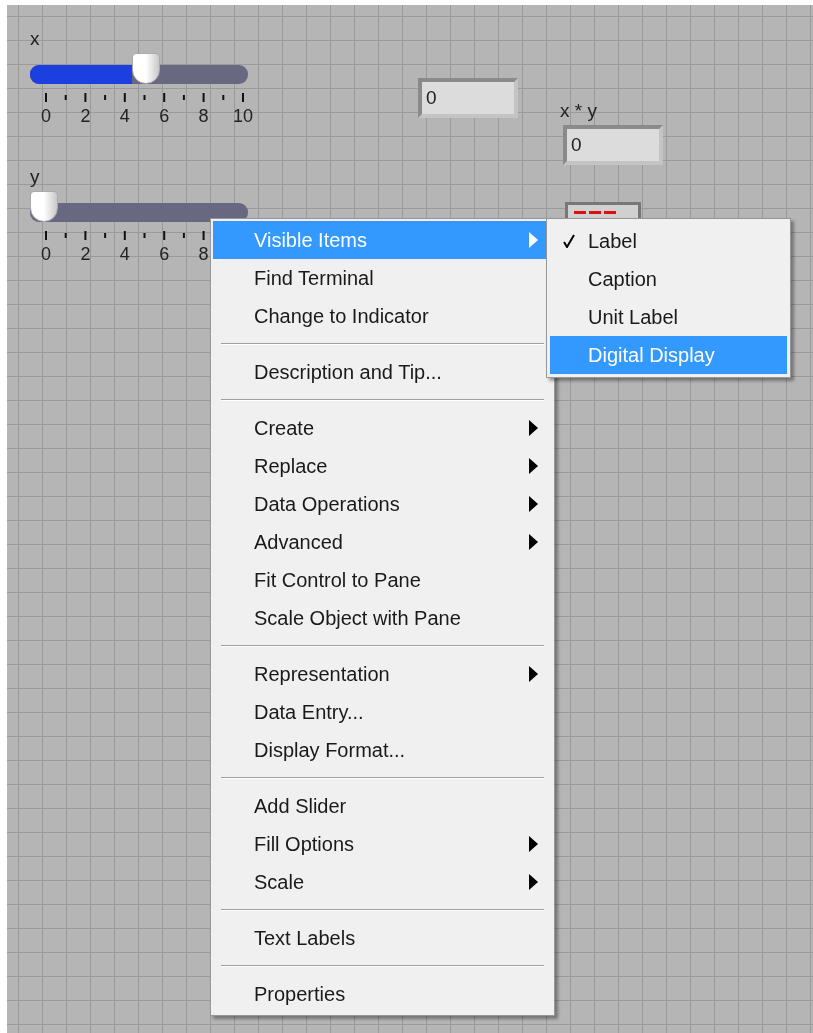 The height and width of the screenshot is (1033, 813). What do you see at coordinates (668, 279) in the screenshot?
I see `menu-item: Caption` at bounding box center [668, 279].